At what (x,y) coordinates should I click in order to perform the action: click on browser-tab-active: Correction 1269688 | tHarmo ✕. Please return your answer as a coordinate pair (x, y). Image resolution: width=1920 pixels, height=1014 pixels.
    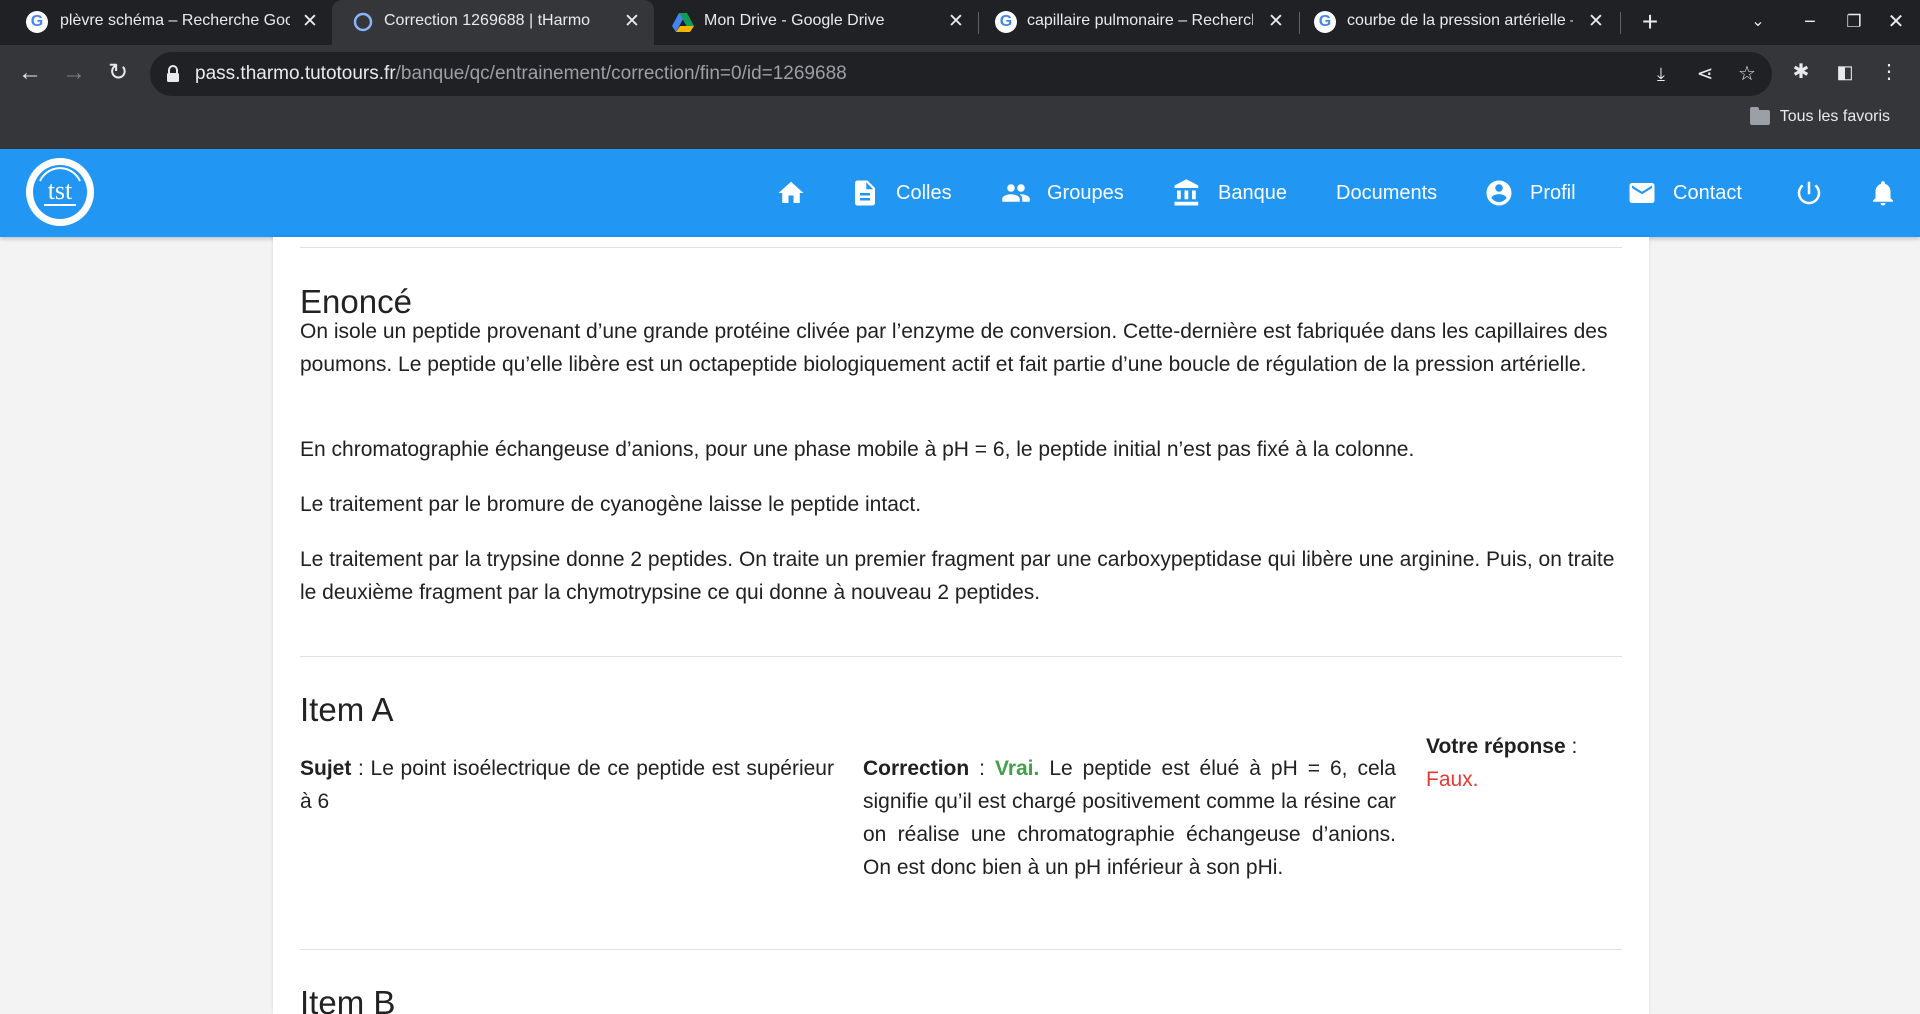
    Looking at the image, I should click on (493, 22).